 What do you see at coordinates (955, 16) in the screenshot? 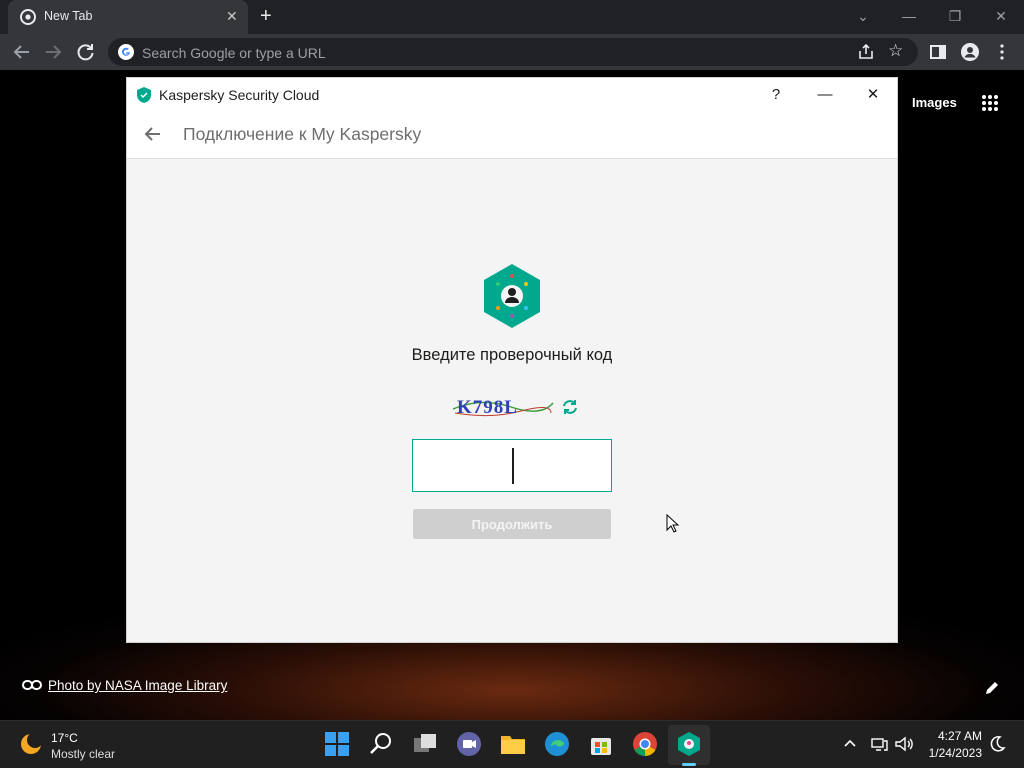
I see `restore-icon: ❐` at bounding box center [955, 16].